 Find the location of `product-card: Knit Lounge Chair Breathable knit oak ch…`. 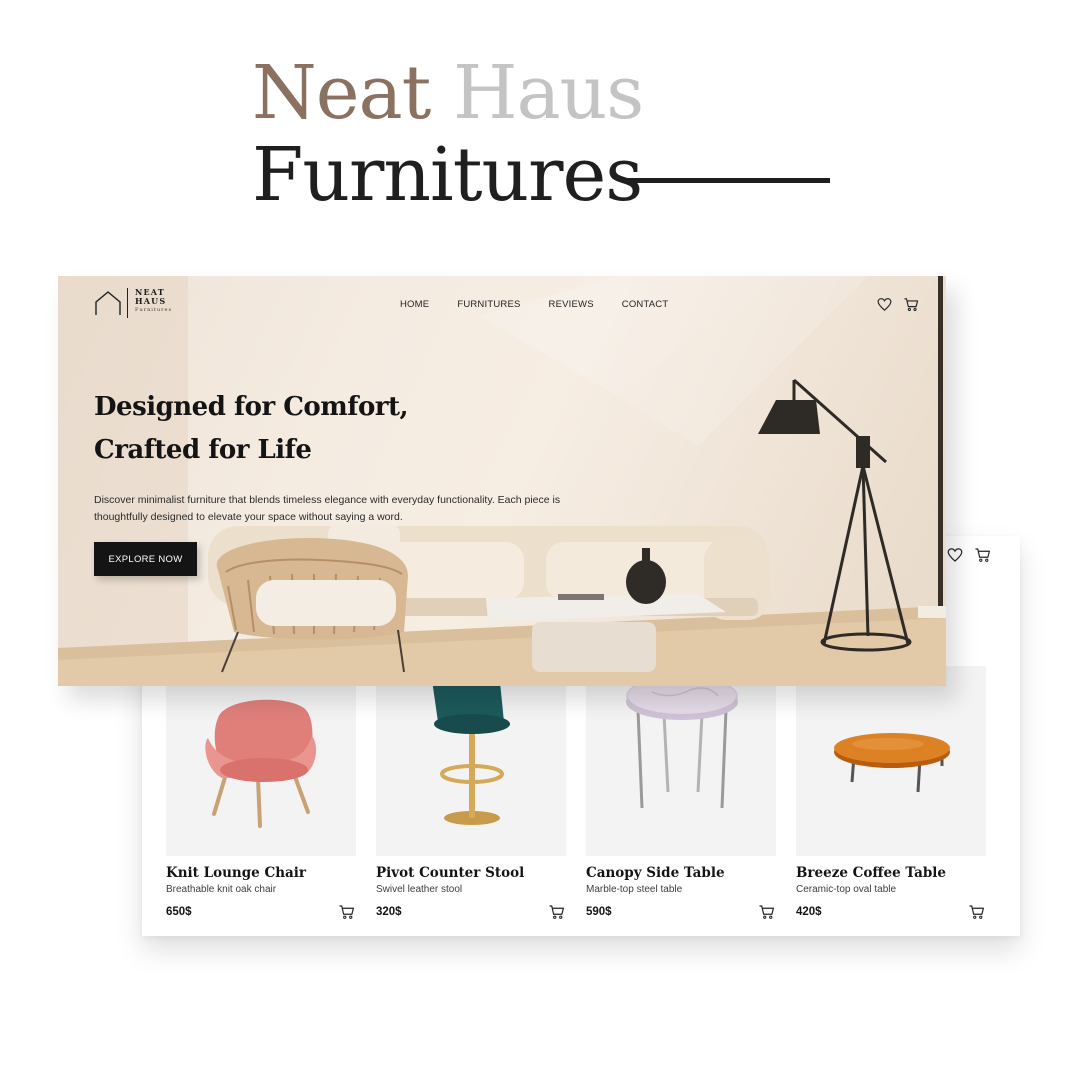

product-card: Knit Lounge Chair Breathable knit oak ch… is located at coordinates (261, 793).